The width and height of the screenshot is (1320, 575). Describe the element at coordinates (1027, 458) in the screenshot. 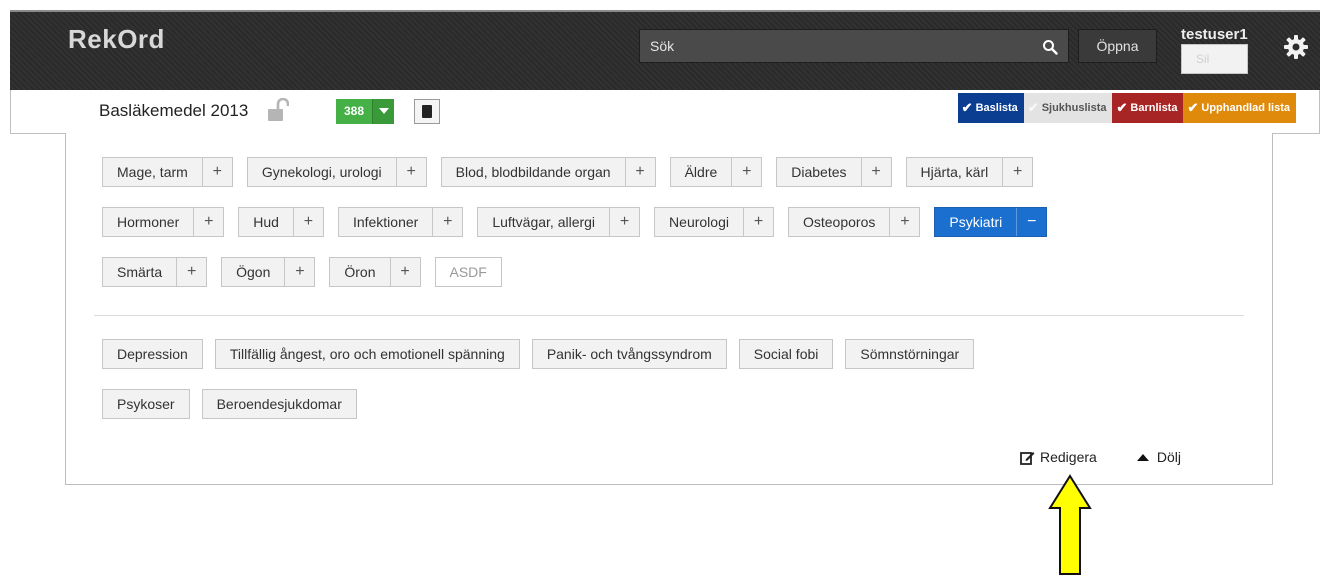

I see `edit-icon` at that location.